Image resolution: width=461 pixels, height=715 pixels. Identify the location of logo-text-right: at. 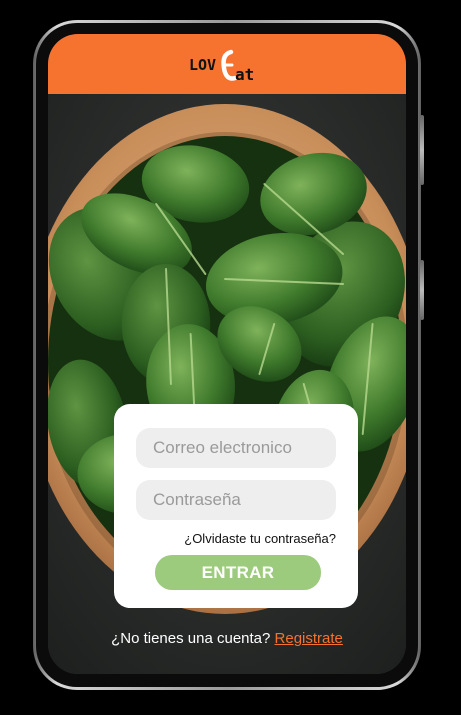
(244, 74).